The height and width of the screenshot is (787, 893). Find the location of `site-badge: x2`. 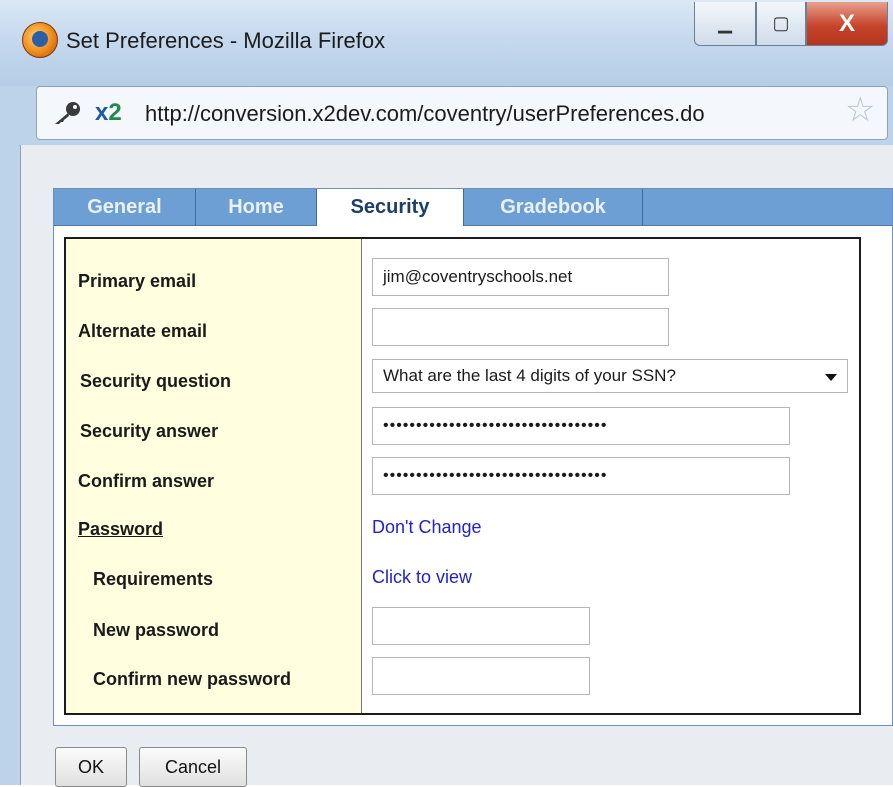

site-badge: x2 is located at coordinates (108, 113).